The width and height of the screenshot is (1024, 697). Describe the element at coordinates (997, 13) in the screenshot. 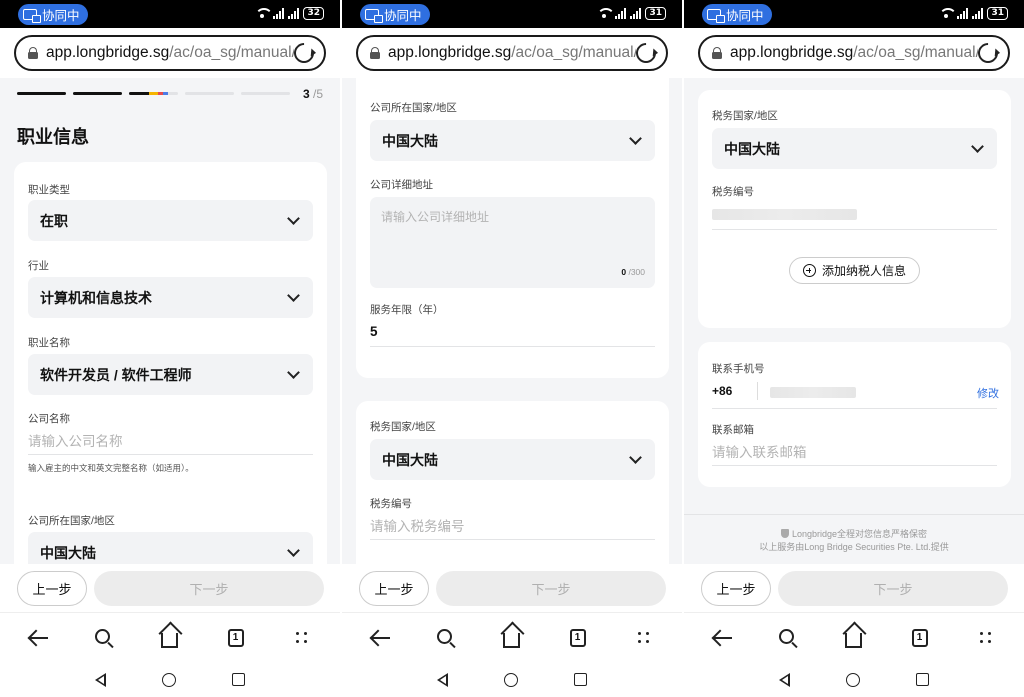

I see `battery-icon: 31` at that location.